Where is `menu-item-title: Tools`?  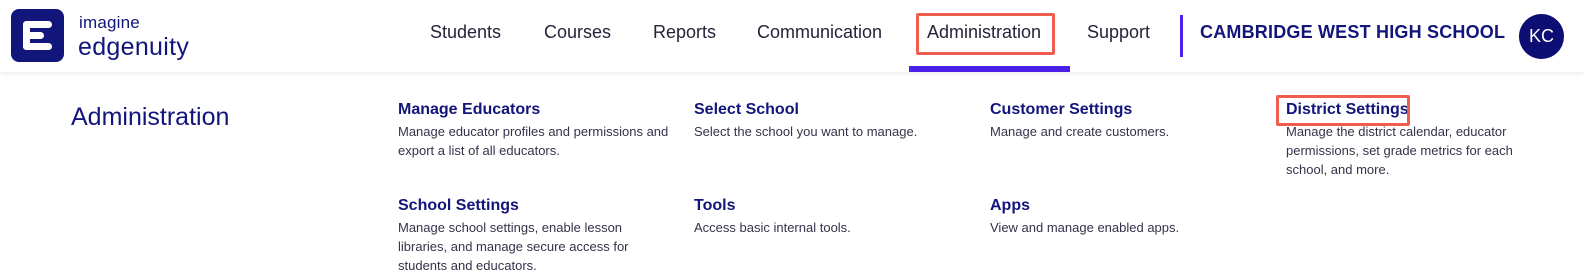 menu-item-title: Tools is located at coordinates (829, 206).